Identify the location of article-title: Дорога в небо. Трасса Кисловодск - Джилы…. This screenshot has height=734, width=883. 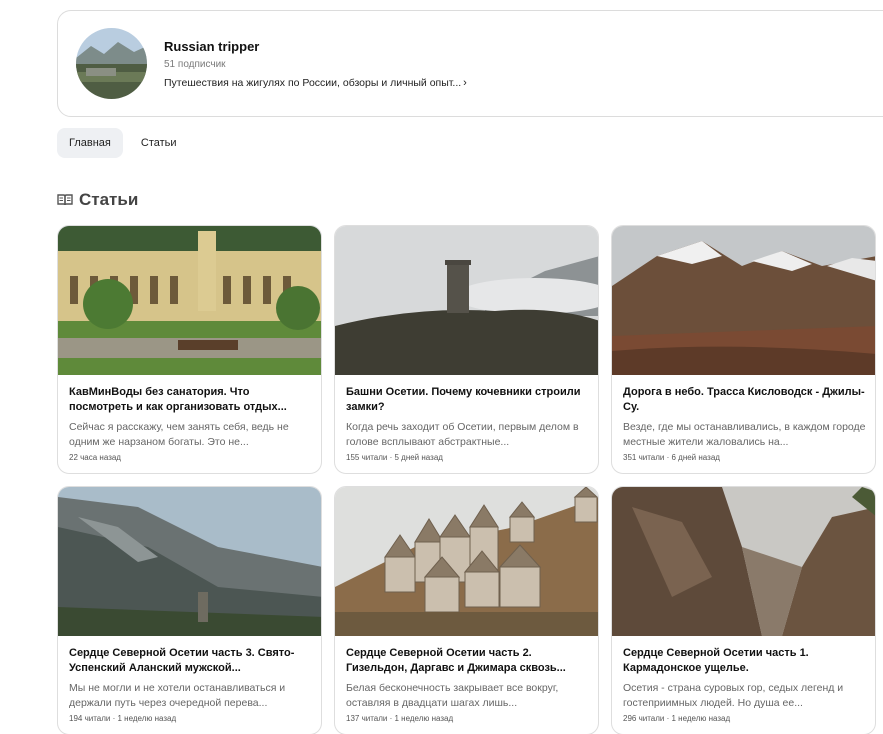
(745, 400).